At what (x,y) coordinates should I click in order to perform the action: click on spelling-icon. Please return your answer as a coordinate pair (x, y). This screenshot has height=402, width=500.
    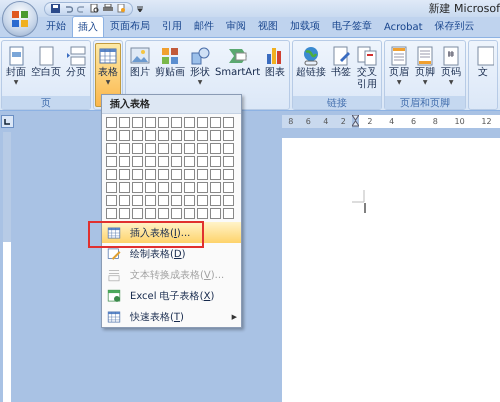
    Looking at the image, I should click on (121, 8).